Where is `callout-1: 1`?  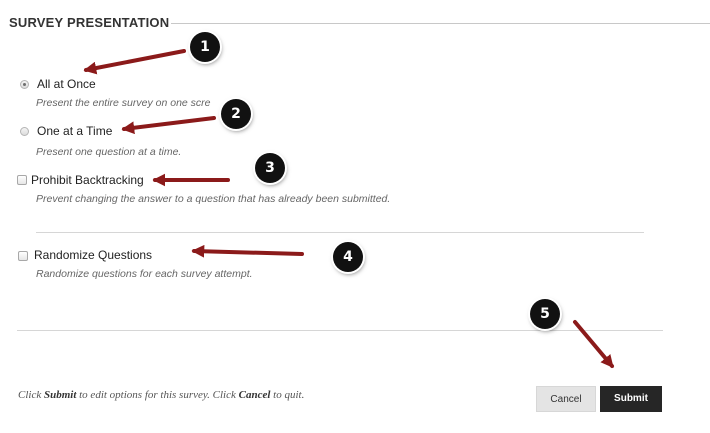 callout-1: 1 is located at coordinates (205, 47).